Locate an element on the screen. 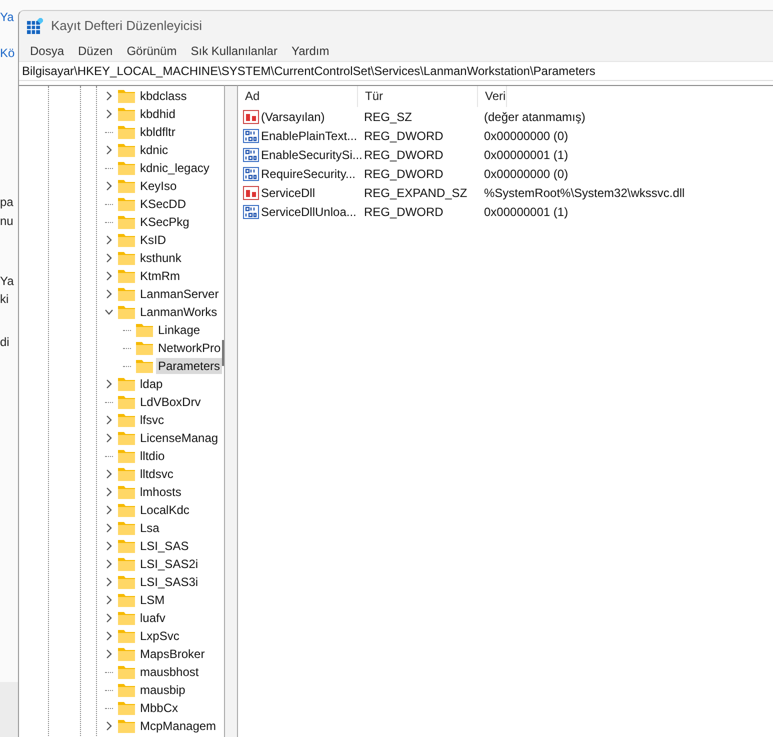  tree-item: McpManagem is located at coordinates (178, 726).